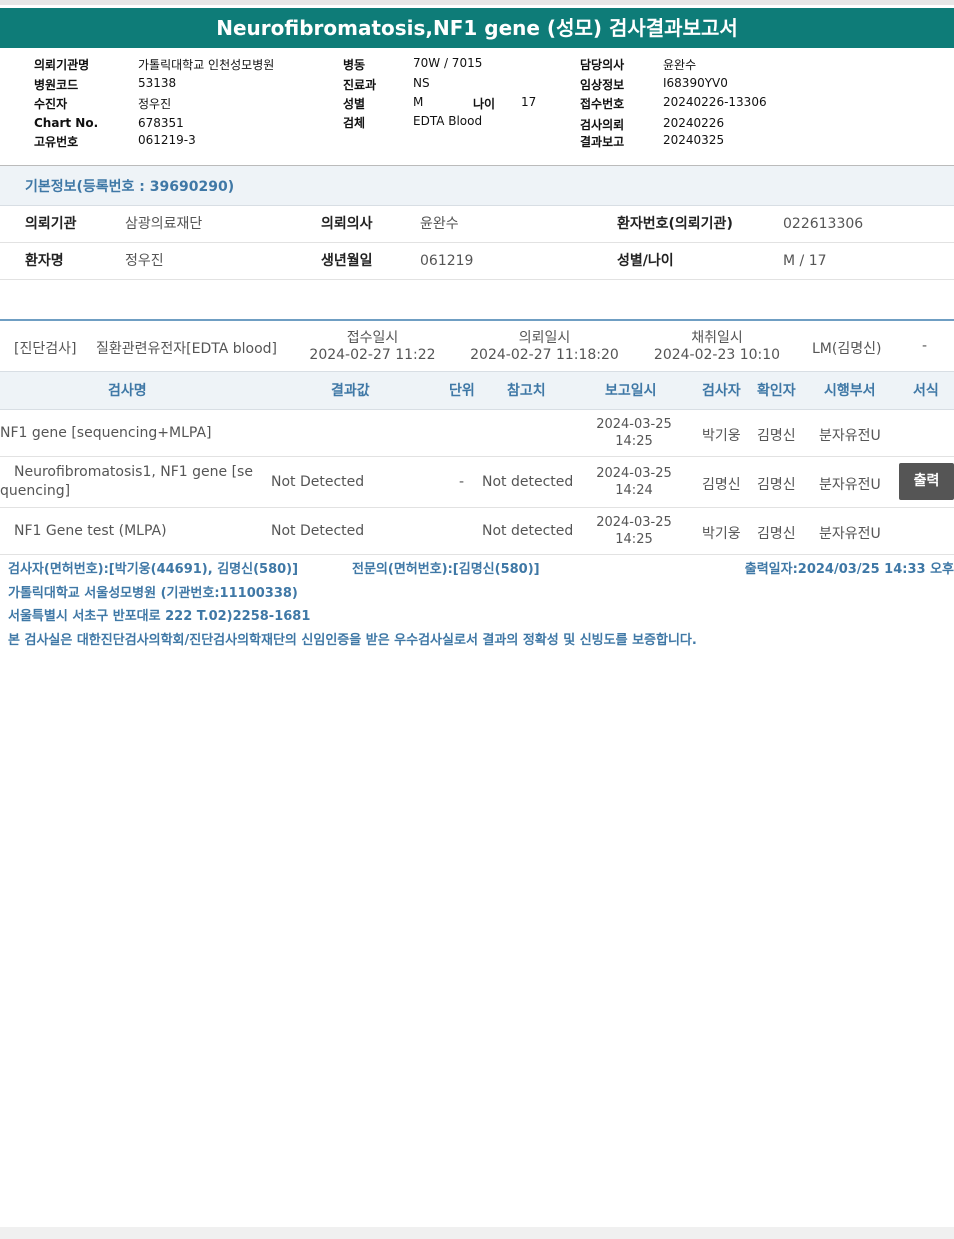  I want to click on accession-label: 접수번호, so click(602, 104).